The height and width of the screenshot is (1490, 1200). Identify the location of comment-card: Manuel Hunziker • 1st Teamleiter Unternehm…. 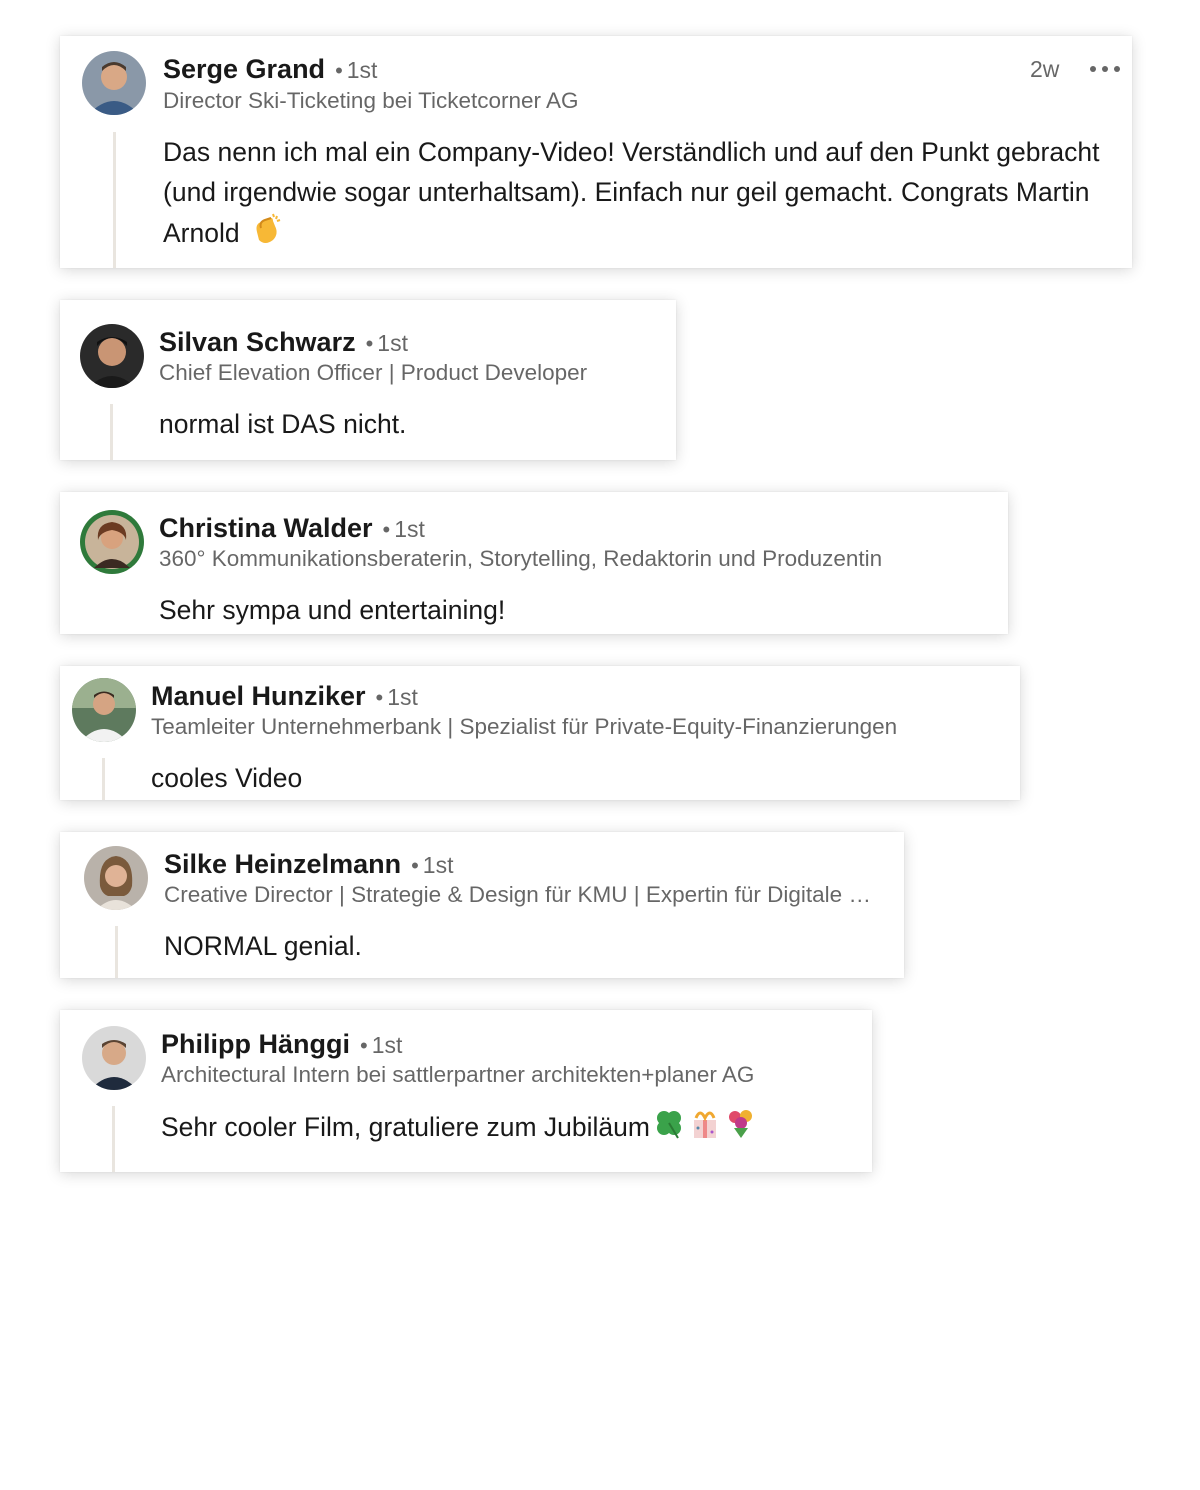
(540, 733).